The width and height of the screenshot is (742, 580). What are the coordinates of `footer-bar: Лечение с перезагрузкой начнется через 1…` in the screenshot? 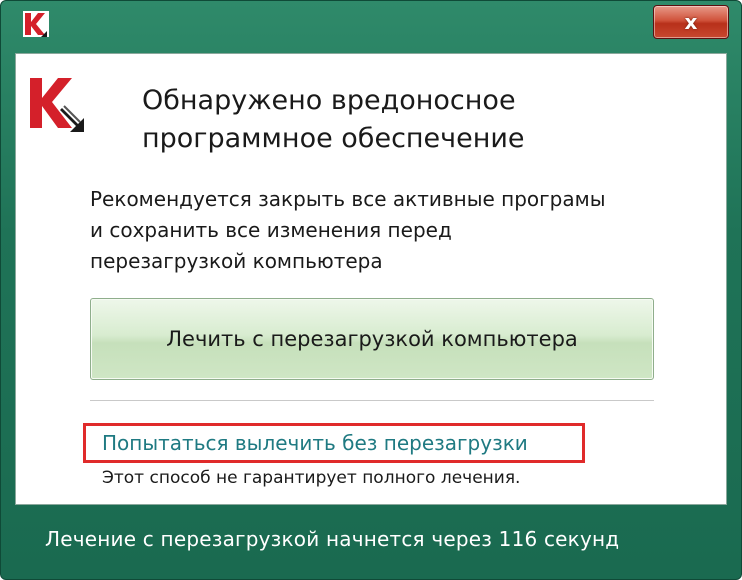 It's located at (371, 542).